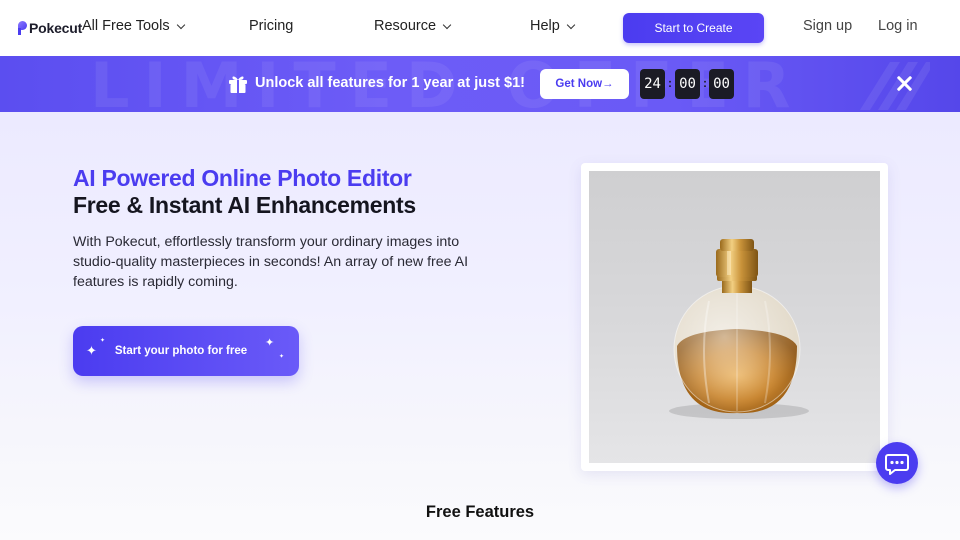 The image size is (960, 540). What do you see at coordinates (898, 26) in the screenshot?
I see `log-in-link: Log in` at bounding box center [898, 26].